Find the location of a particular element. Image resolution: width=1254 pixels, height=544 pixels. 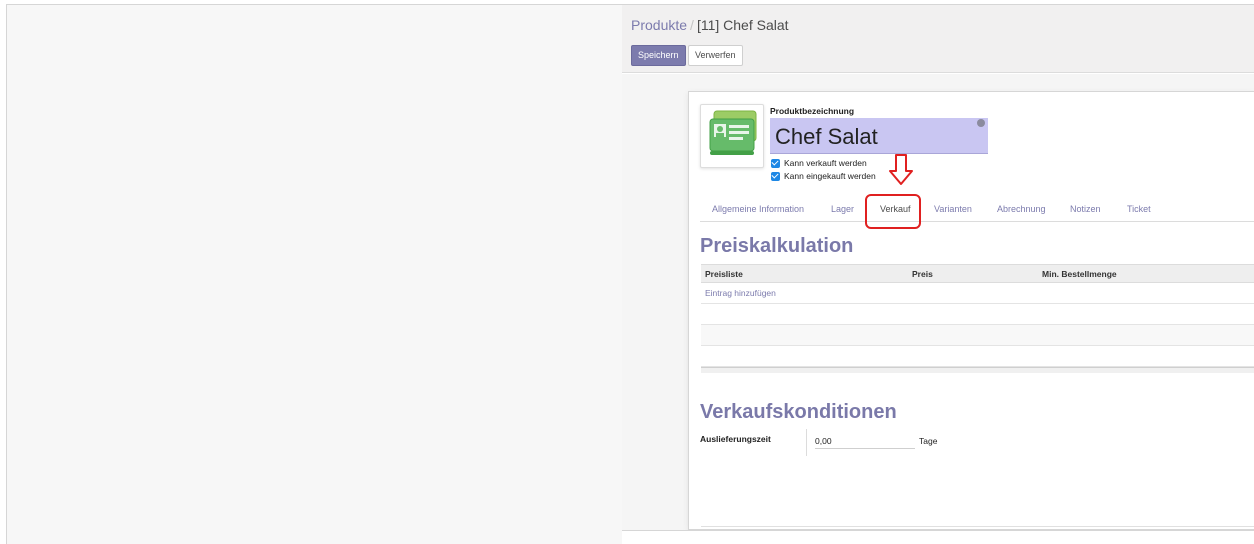

table-header: Preisliste Preis Min. Bestellmenge is located at coordinates (977, 273).